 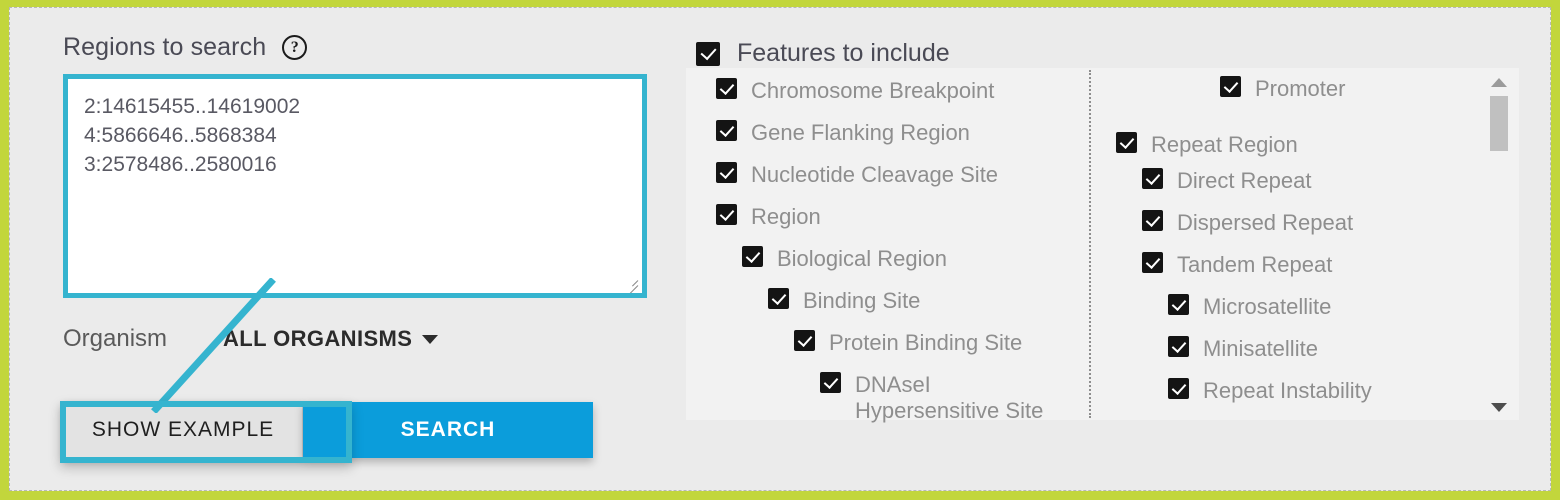 I want to click on feature-label: Gene Flanking Region, so click(x=860, y=132).